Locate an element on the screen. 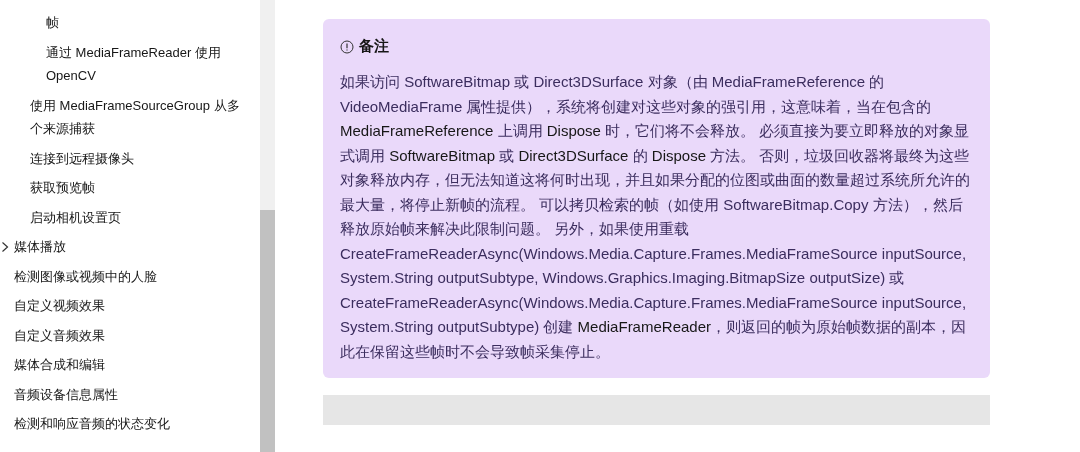 This screenshot has height=452, width=1080. nav-item: 自定义音频效果 is located at coordinates (133, 335).